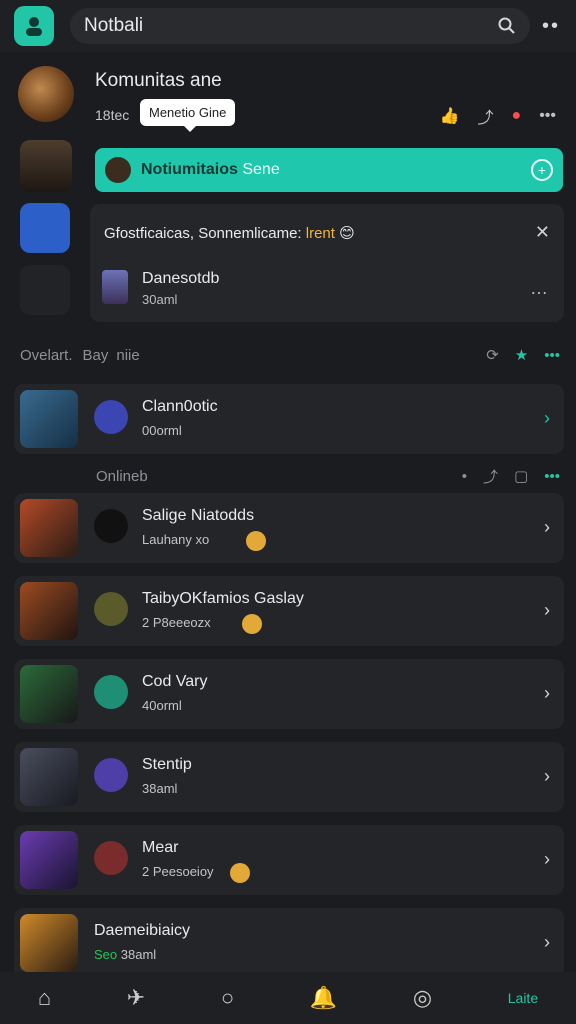 This screenshot has height=1024, width=576. I want to click on notification-message: Gfostficaicas, Sonnemlicame:, so click(203, 233).